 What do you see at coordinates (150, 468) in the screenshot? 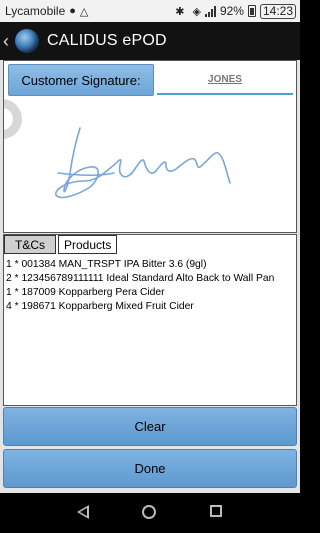
I see `done-button: Done` at bounding box center [150, 468].